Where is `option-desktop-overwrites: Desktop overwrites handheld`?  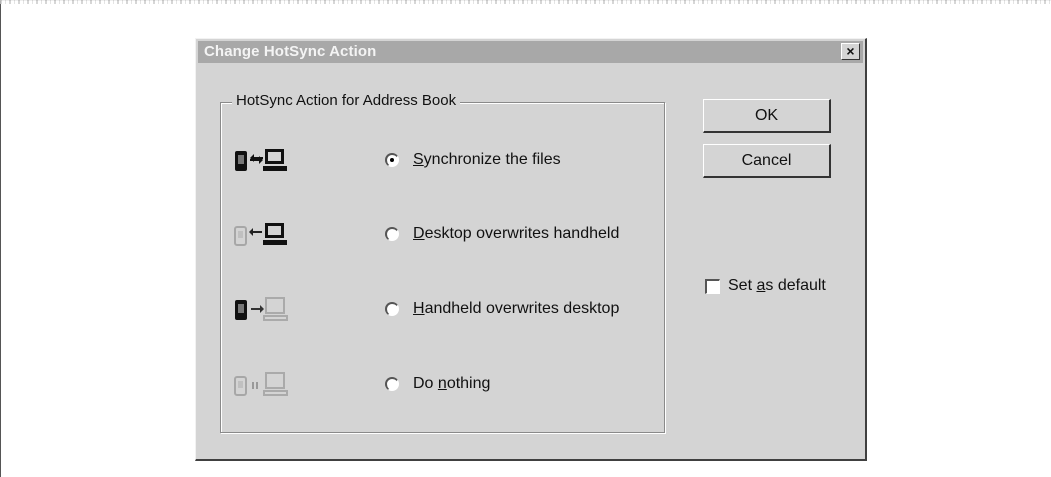 option-desktop-overwrites: Desktop overwrites handheld is located at coordinates (444, 235).